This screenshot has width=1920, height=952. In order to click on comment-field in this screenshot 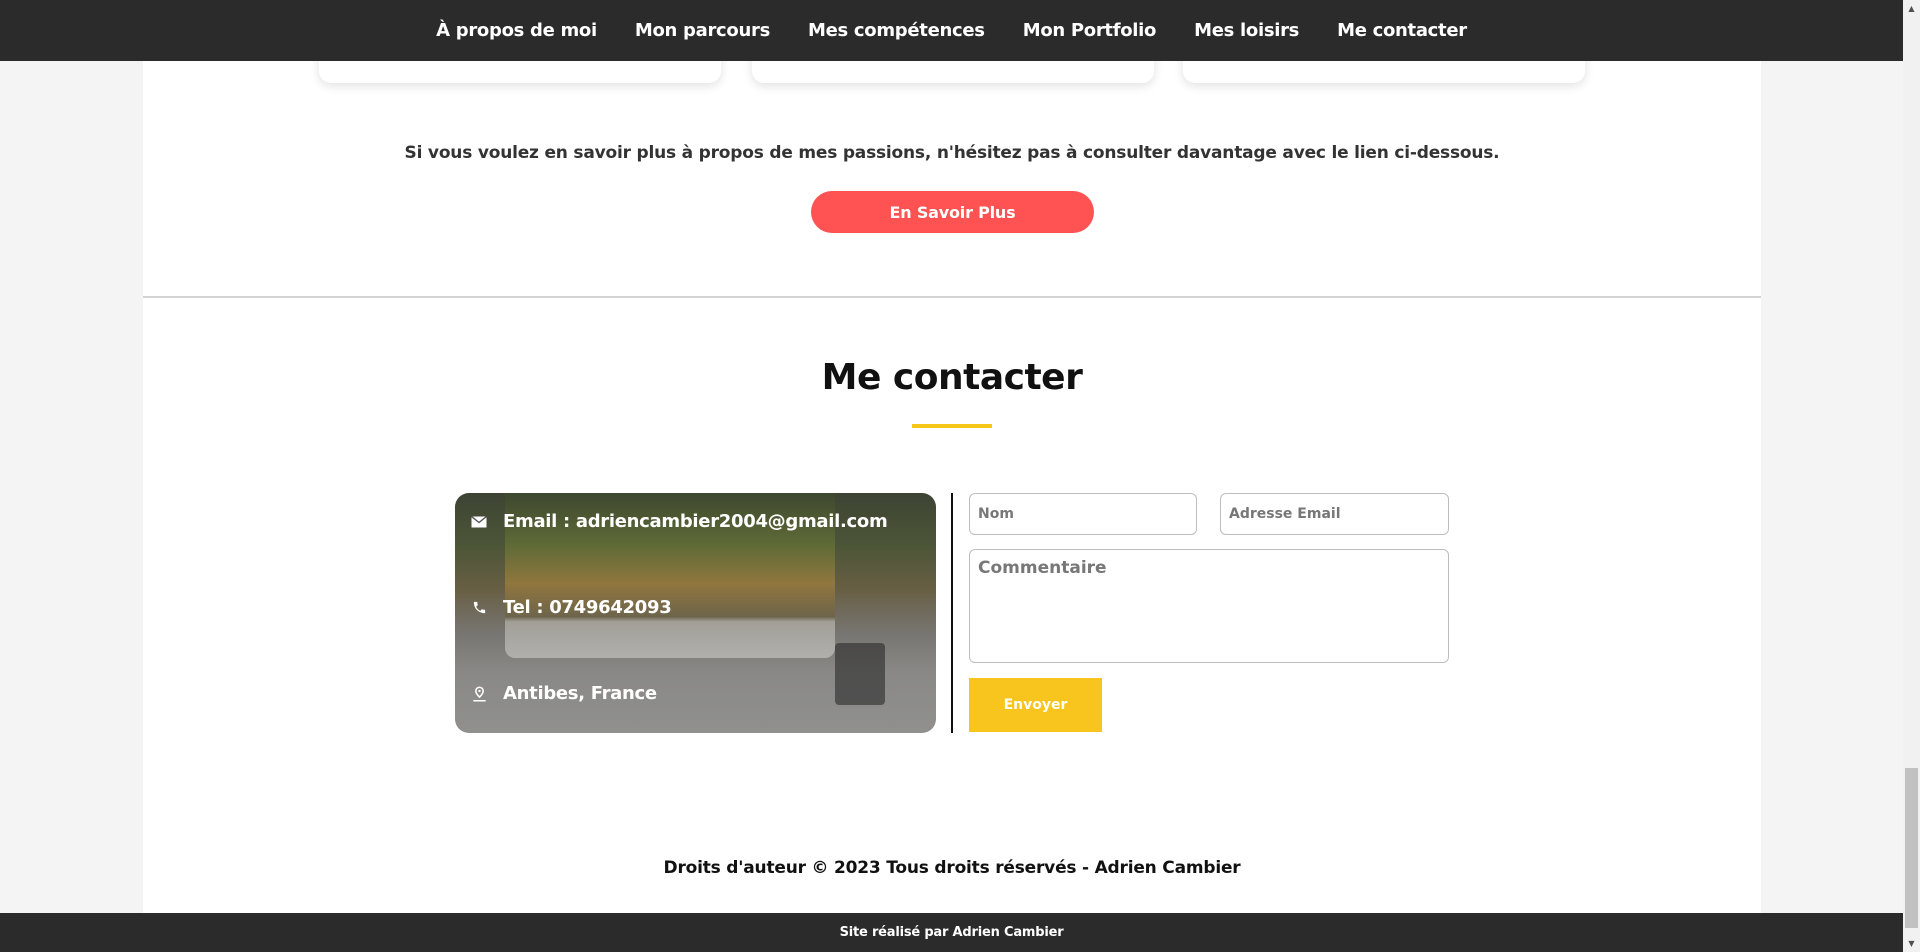, I will do `click(1209, 606)`.